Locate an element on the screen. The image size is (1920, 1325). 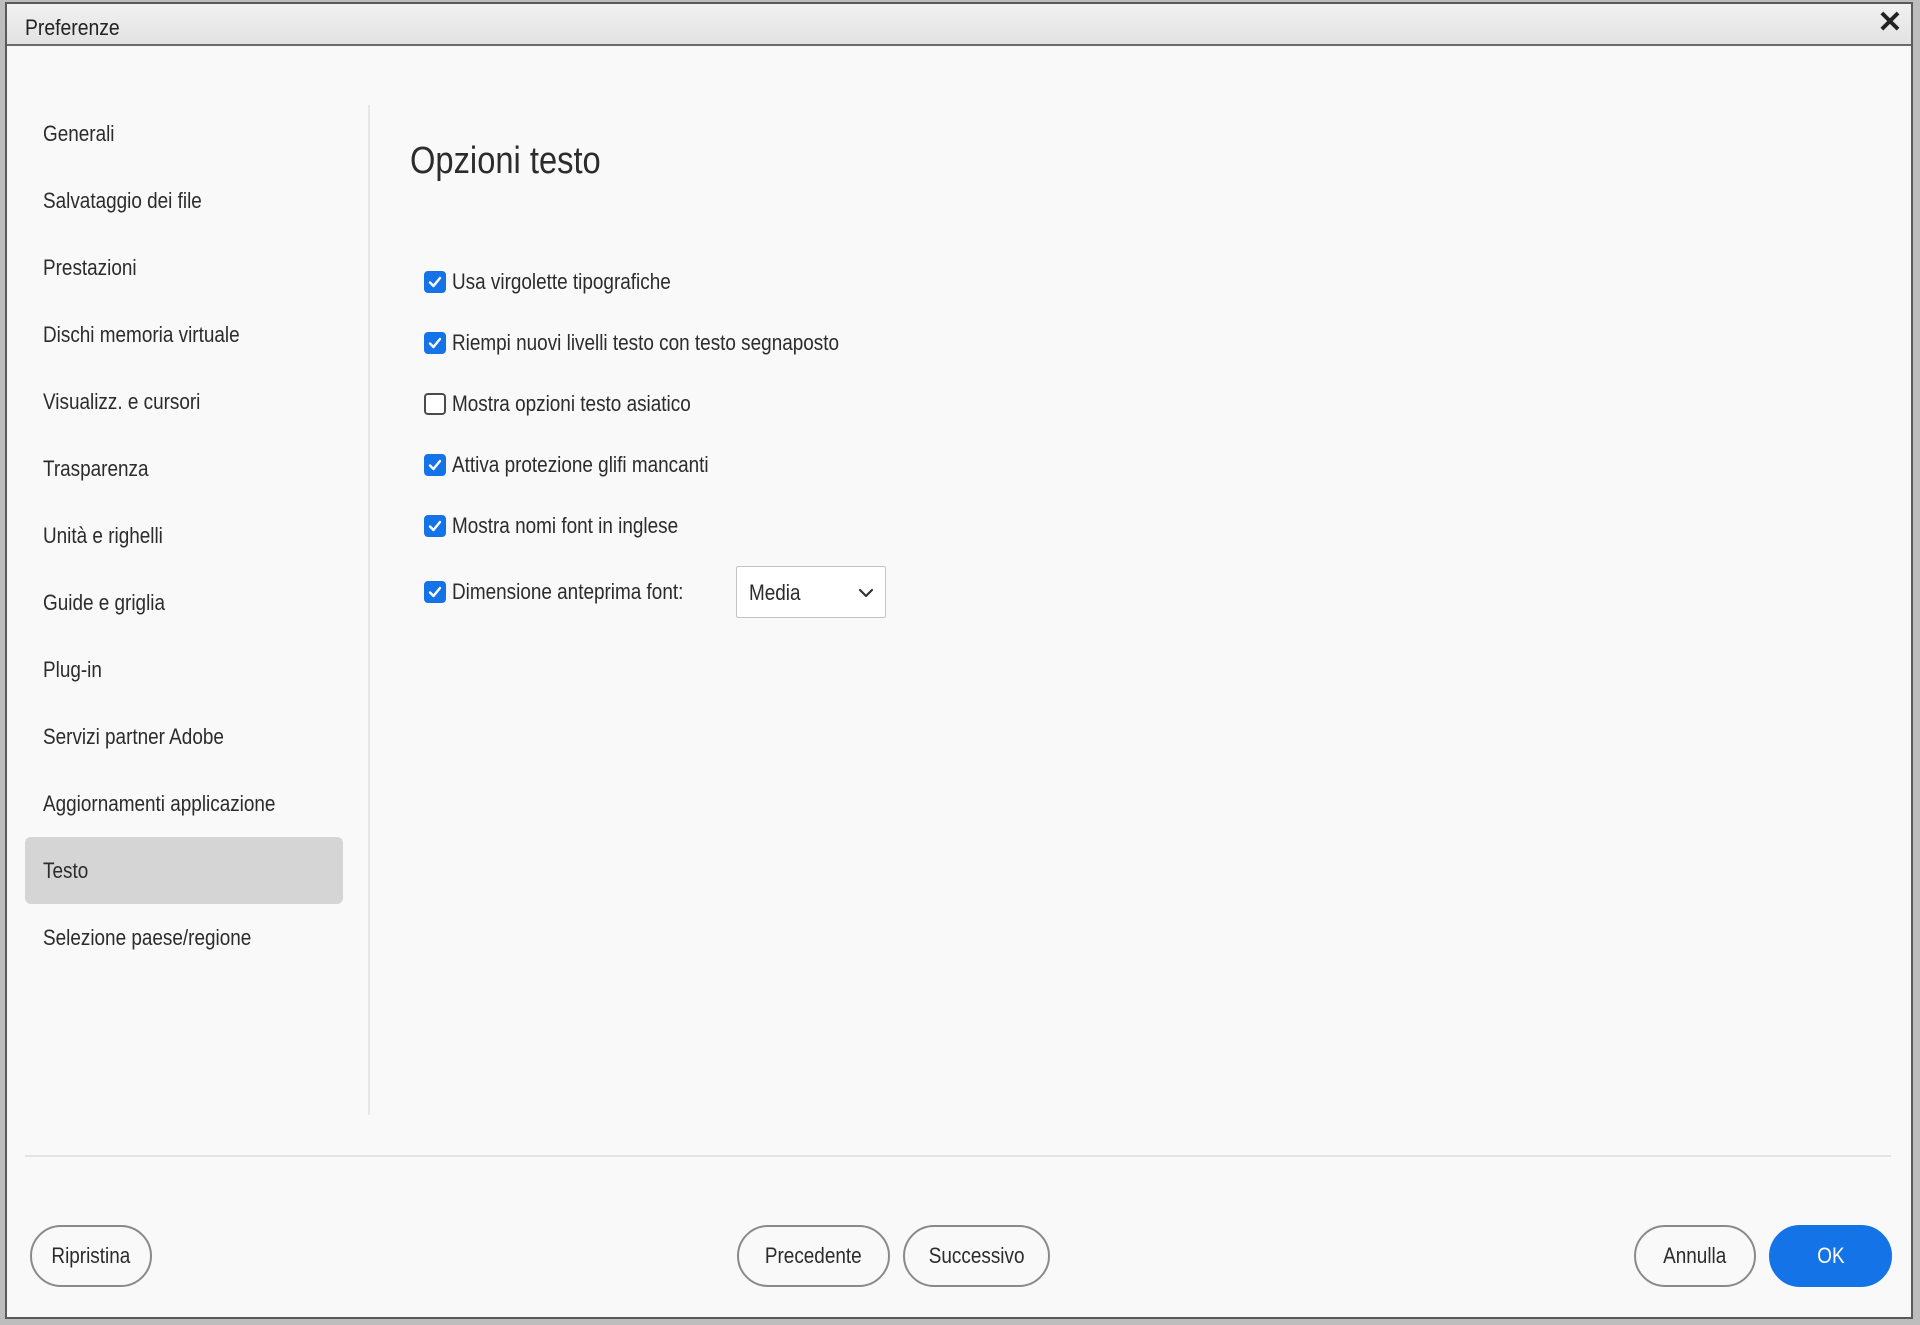
sidebar-item-label: Dischi memoria virtuale is located at coordinates (141, 334).